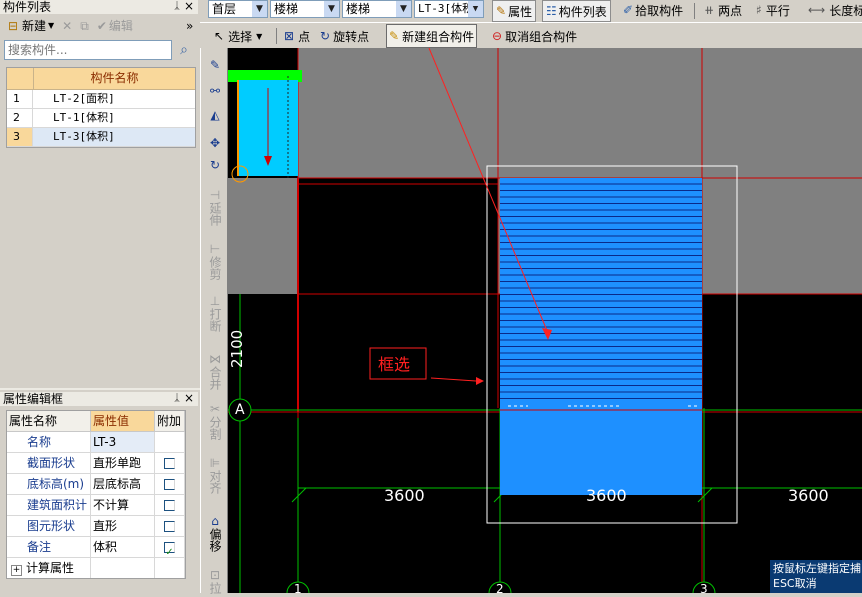  Describe the element at coordinates (49, 421) in the screenshot. I see `header-property-name: 属性名称` at that location.